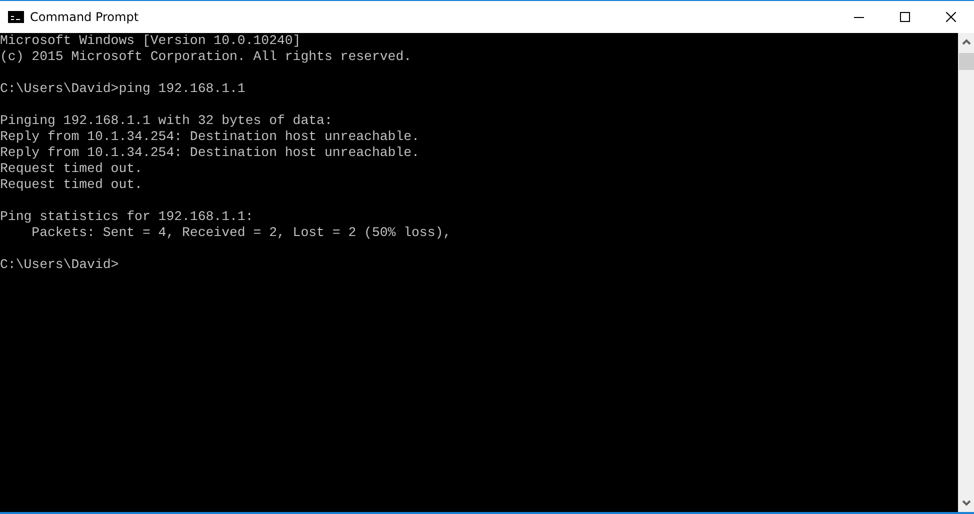 This screenshot has height=514, width=974. Describe the element at coordinates (84, 17) in the screenshot. I see `window-title: Command Prompt` at that location.